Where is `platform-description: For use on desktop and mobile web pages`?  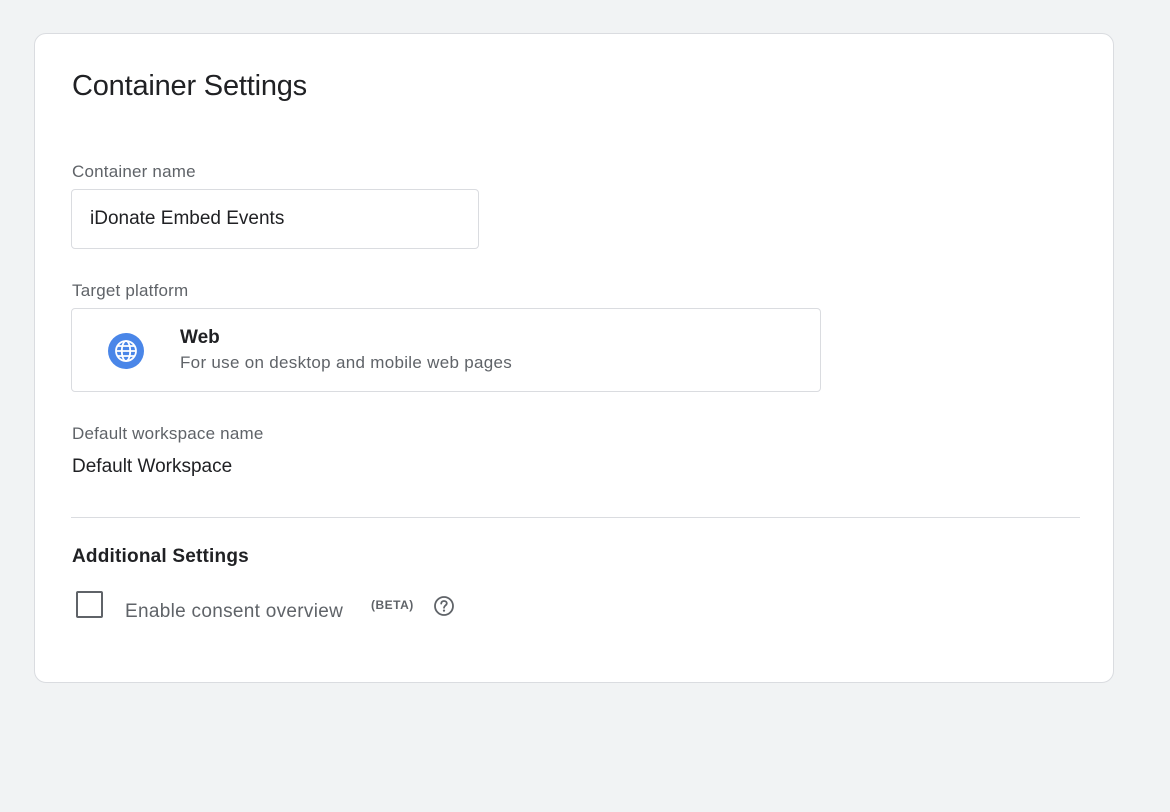
platform-description: For use on desktop and mobile web pages is located at coordinates (346, 362).